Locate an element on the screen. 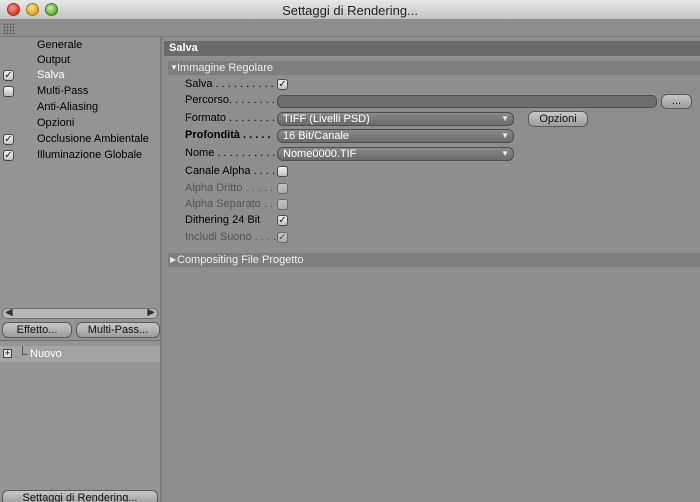 The height and width of the screenshot is (502, 700). profondita-label: Profondità . . . . . is located at coordinates (228, 135).